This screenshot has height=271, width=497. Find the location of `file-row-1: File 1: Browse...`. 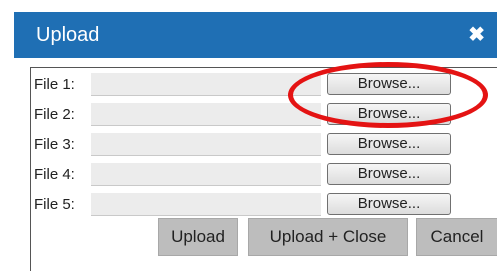

file-row-1: File 1: Browse... is located at coordinates (264, 85).